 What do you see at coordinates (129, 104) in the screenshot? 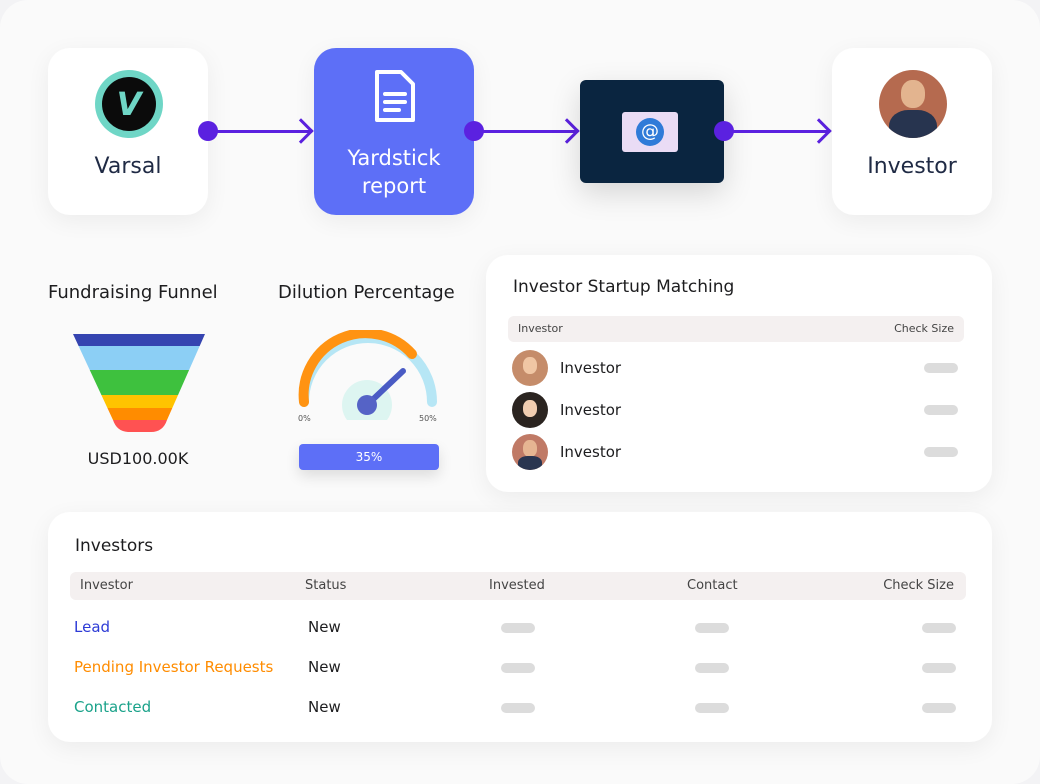
I see `varsal-logo: V` at bounding box center [129, 104].